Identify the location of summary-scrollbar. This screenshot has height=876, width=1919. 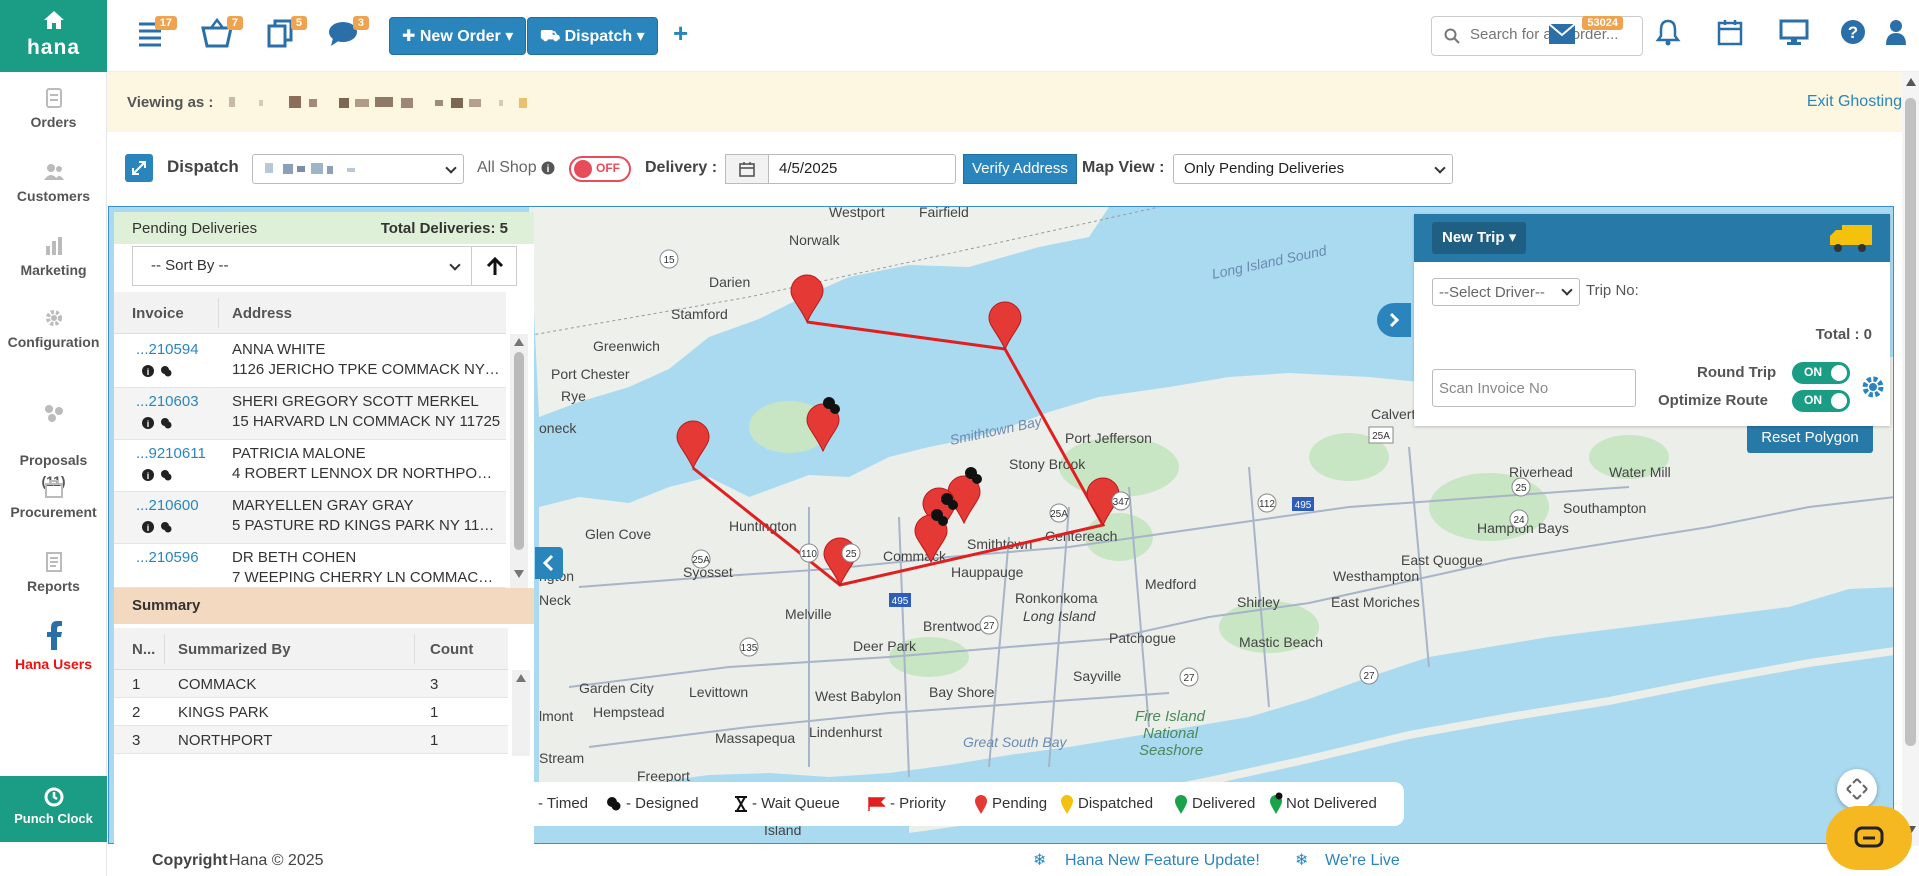
(521, 713).